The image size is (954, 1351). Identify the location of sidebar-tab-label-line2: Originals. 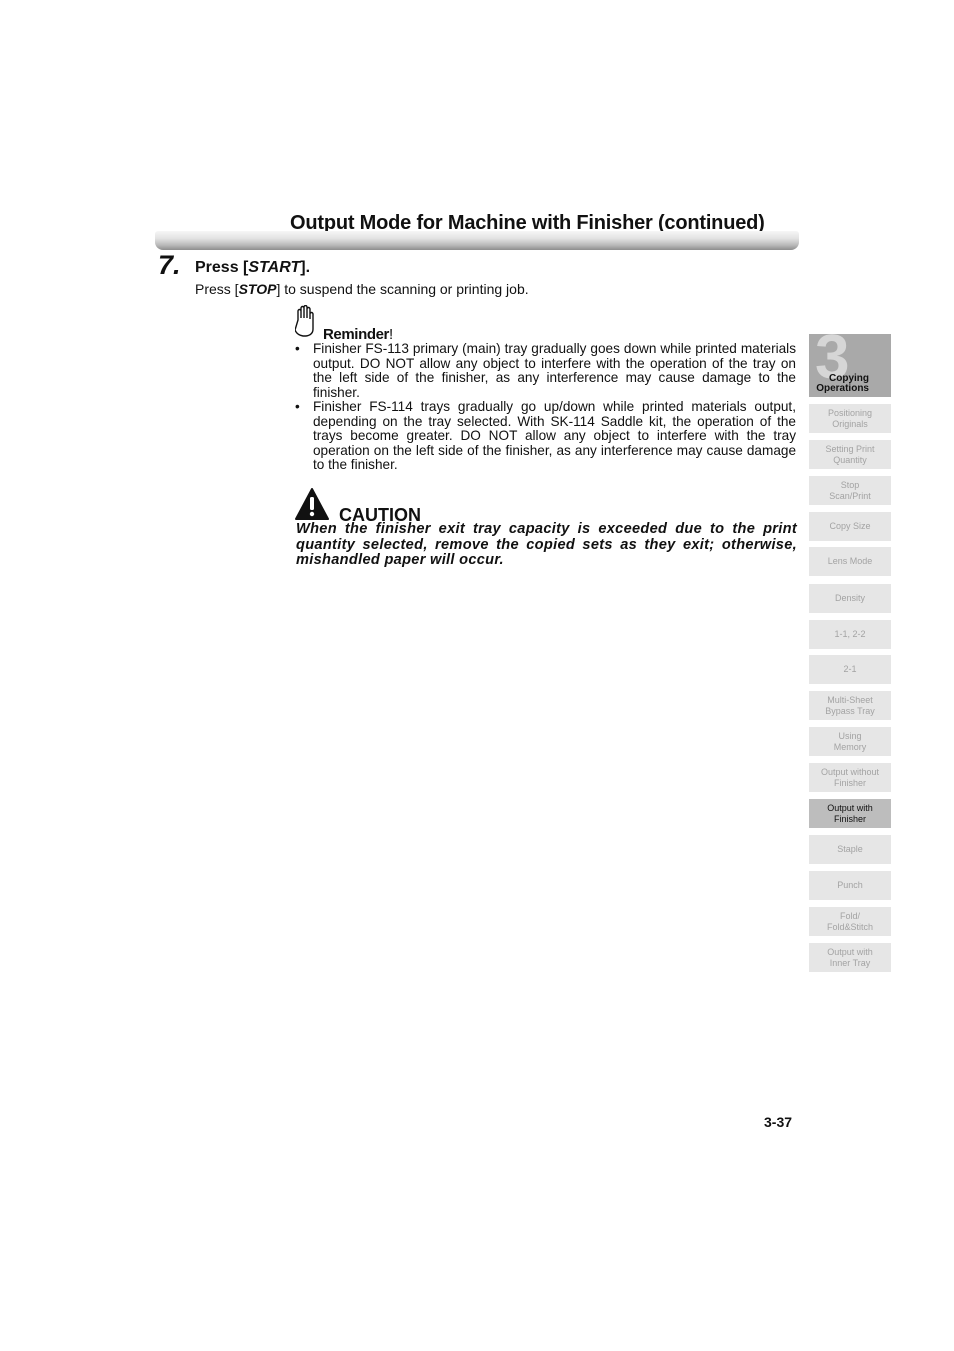
(850, 423).